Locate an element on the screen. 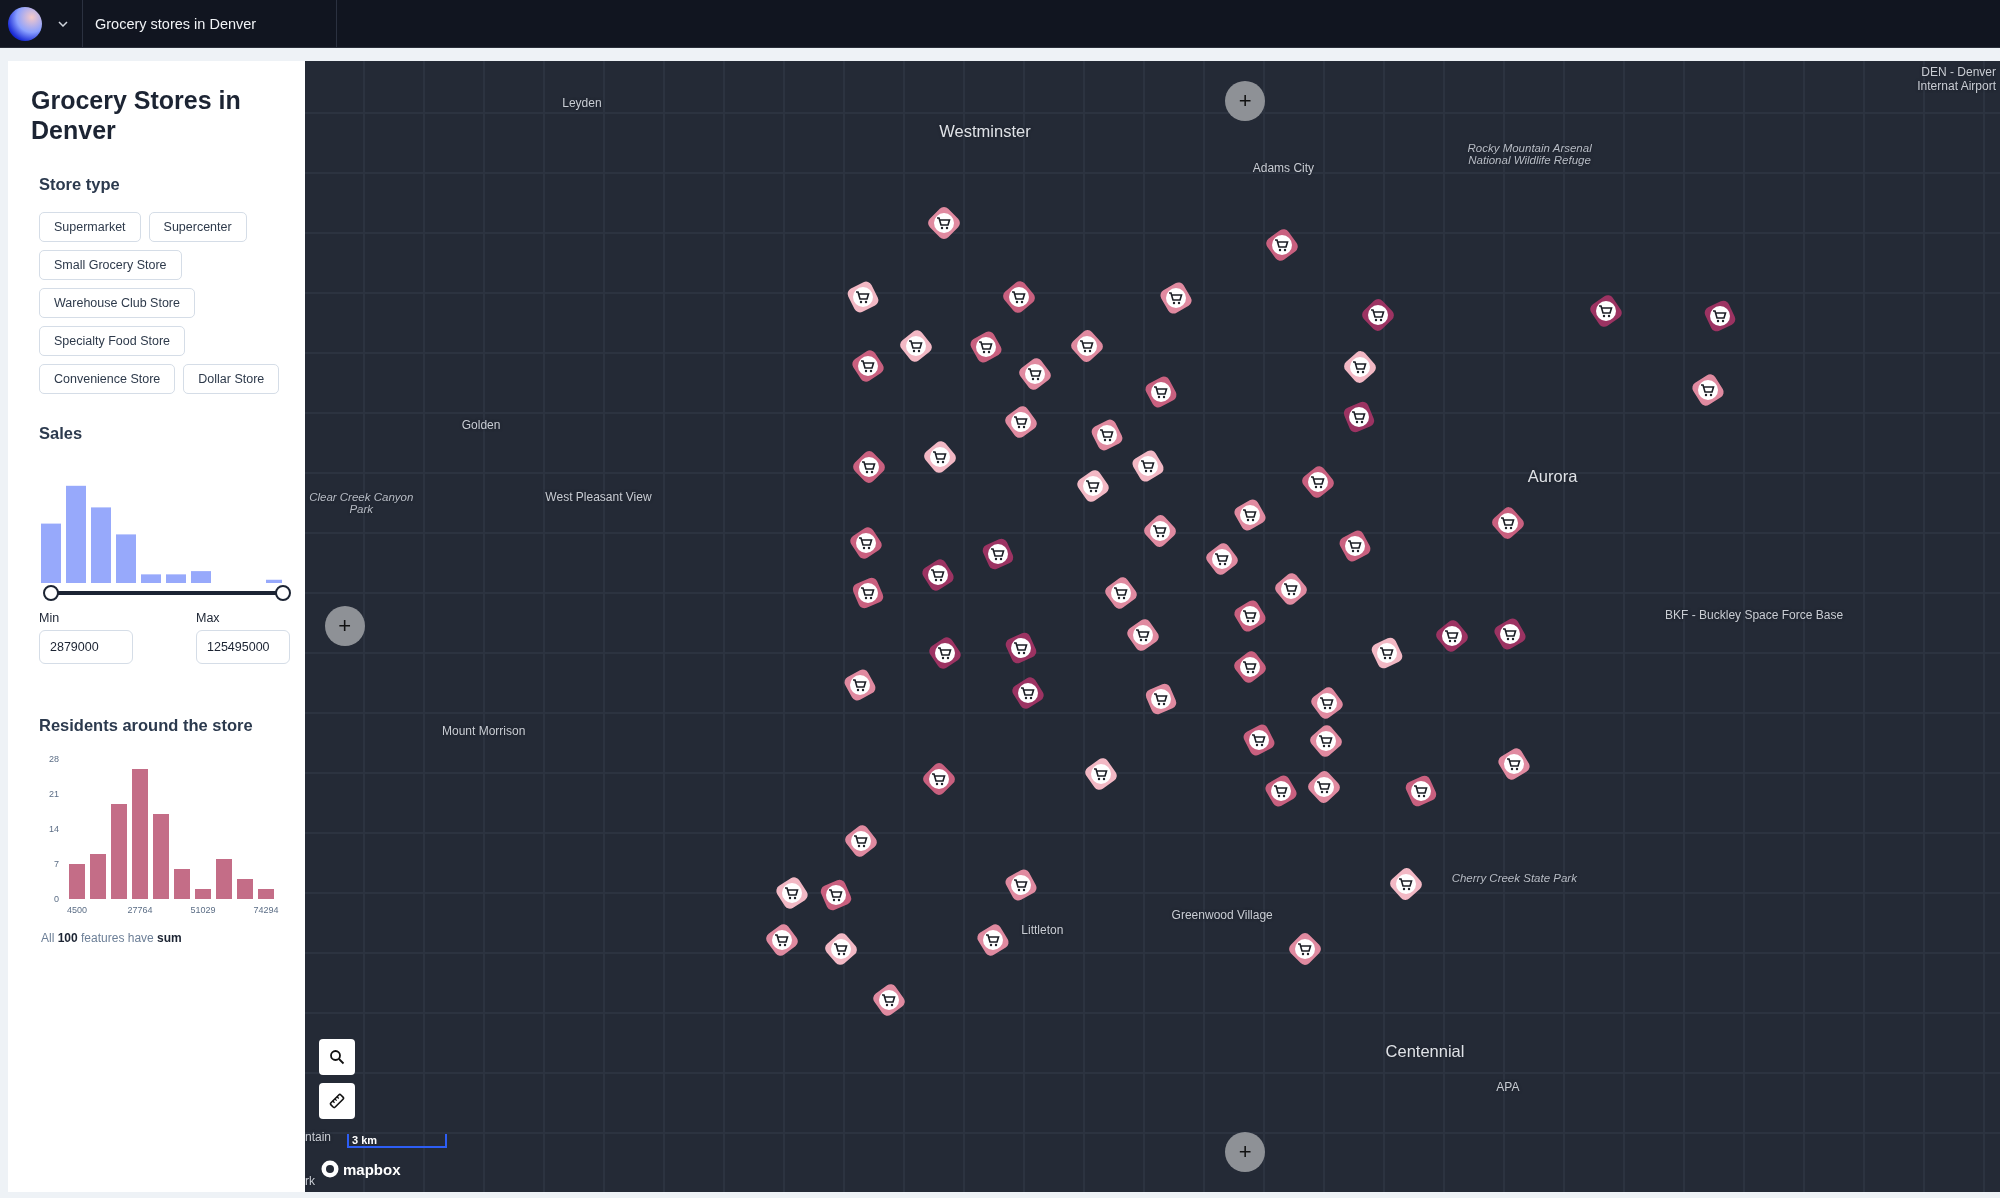  filter-chip: Supercenter is located at coordinates (197, 227).